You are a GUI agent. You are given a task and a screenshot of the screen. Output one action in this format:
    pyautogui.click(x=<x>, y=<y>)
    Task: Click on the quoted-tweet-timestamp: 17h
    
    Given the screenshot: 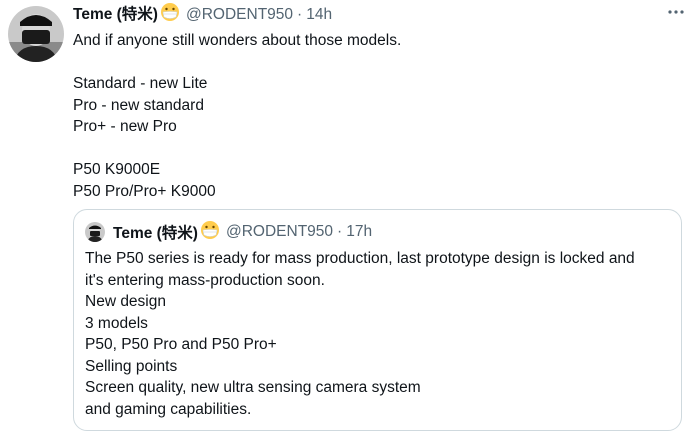 What is the action you would take?
    pyautogui.click(x=359, y=231)
    